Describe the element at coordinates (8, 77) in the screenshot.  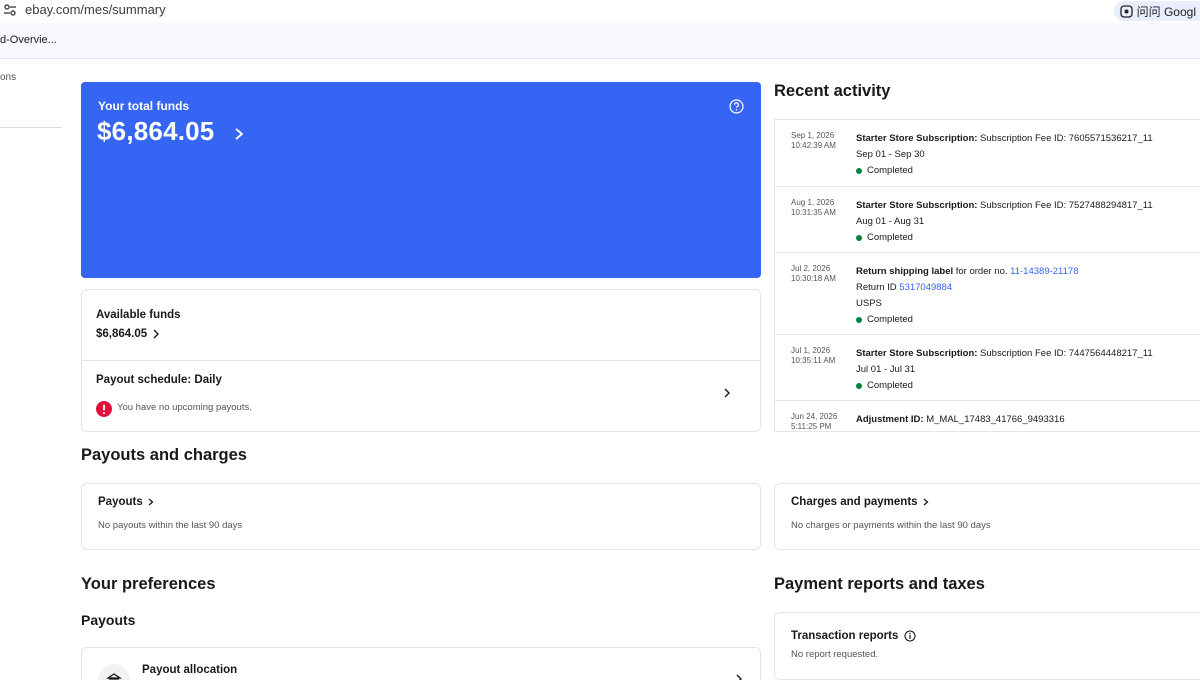
I see `side-nav-item: ons` at that location.